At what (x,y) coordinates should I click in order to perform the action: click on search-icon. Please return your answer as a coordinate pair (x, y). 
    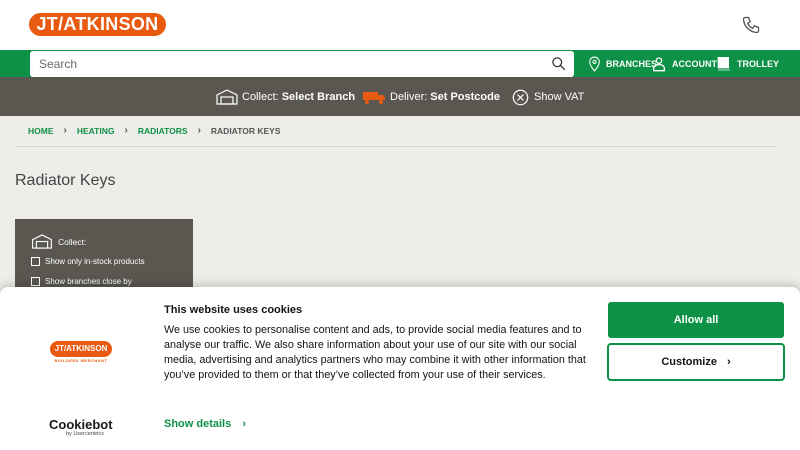
    Looking at the image, I should click on (558, 63).